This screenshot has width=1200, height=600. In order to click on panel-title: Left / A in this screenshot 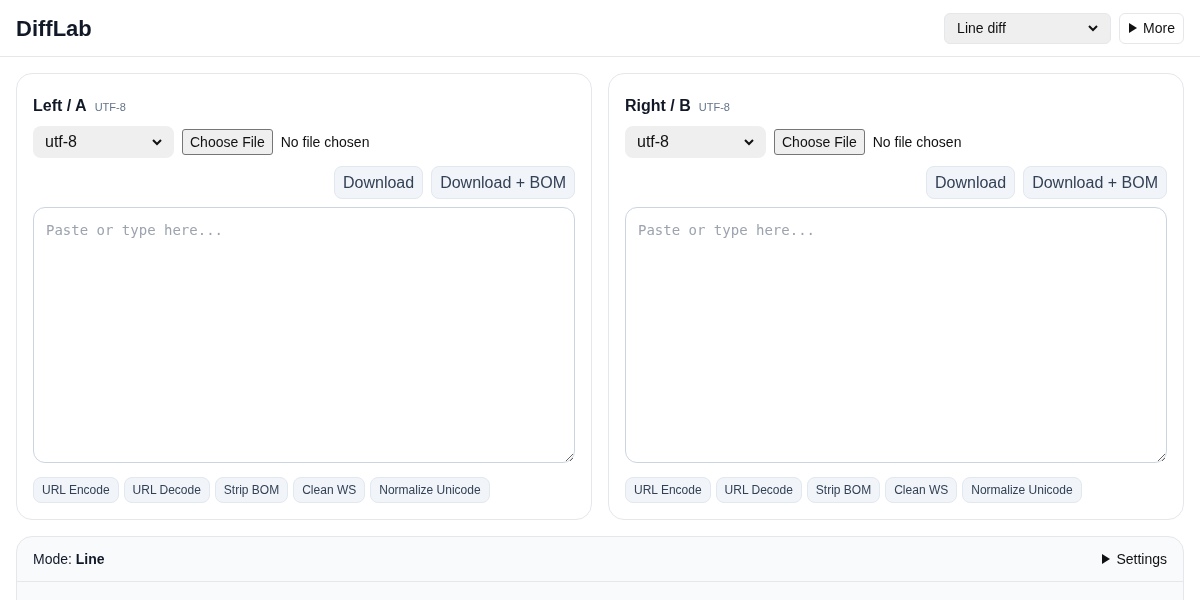, I will do `click(60, 106)`.